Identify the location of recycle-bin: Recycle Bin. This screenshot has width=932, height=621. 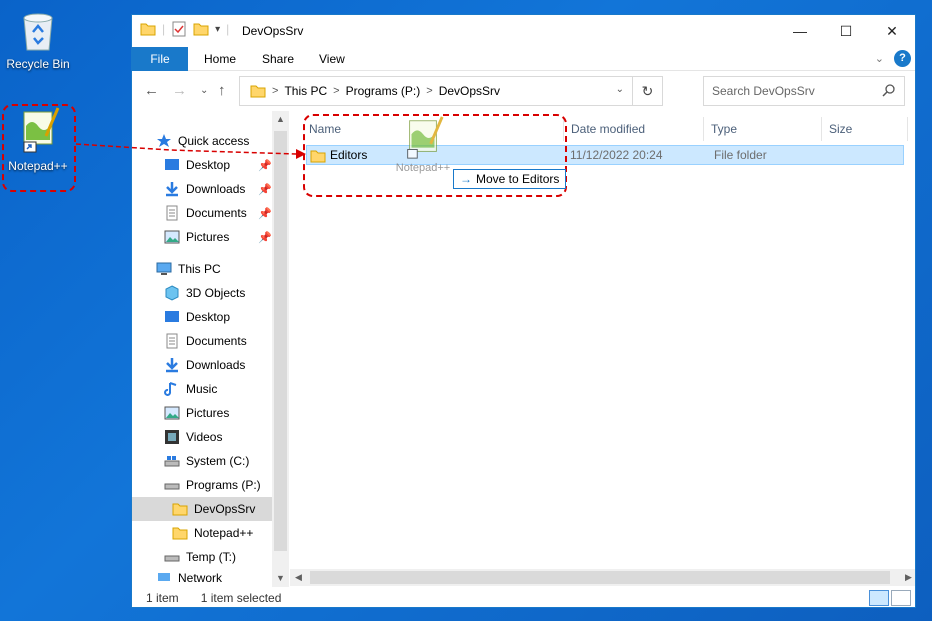
(38, 39).